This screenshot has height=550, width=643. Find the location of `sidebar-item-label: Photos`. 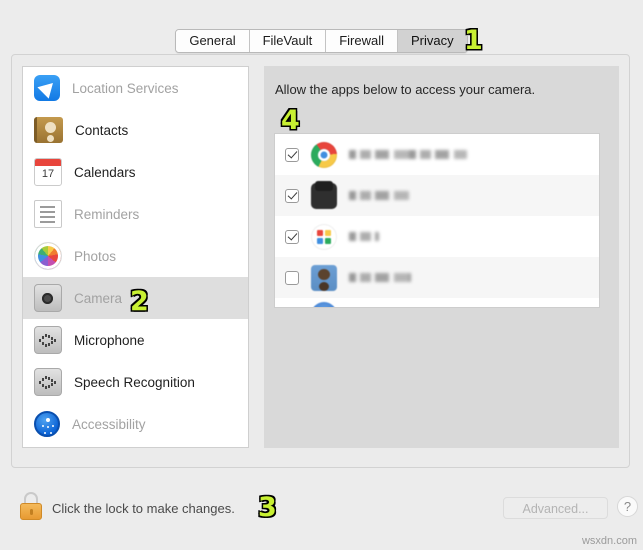

sidebar-item-label: Photos is located at coordinates (95, 256).